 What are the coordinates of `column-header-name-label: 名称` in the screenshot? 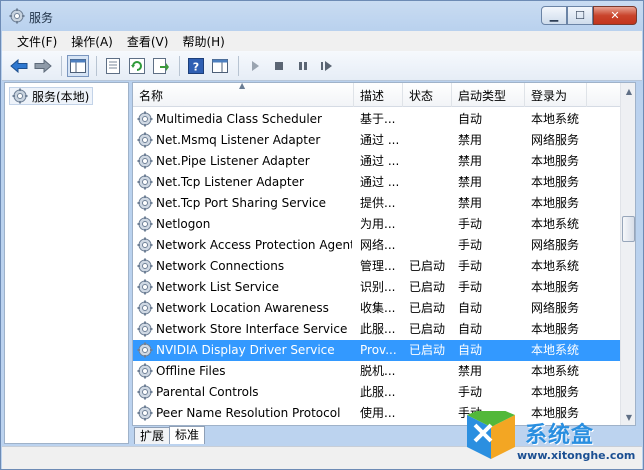 It's located at (151, 96).